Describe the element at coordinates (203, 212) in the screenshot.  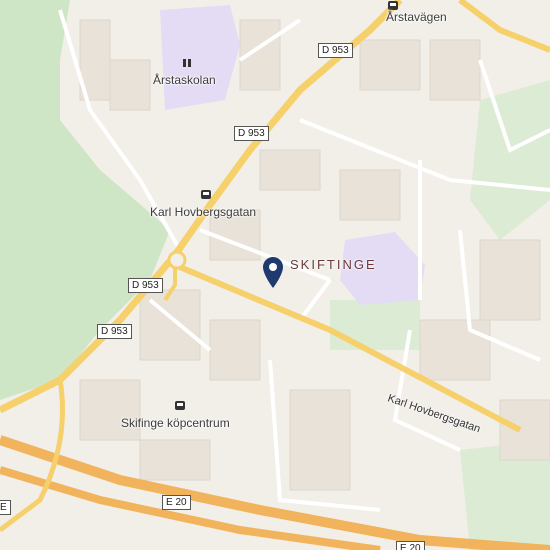
I see `bus-stop-label: Karl Hovbergsgatan` at that location.